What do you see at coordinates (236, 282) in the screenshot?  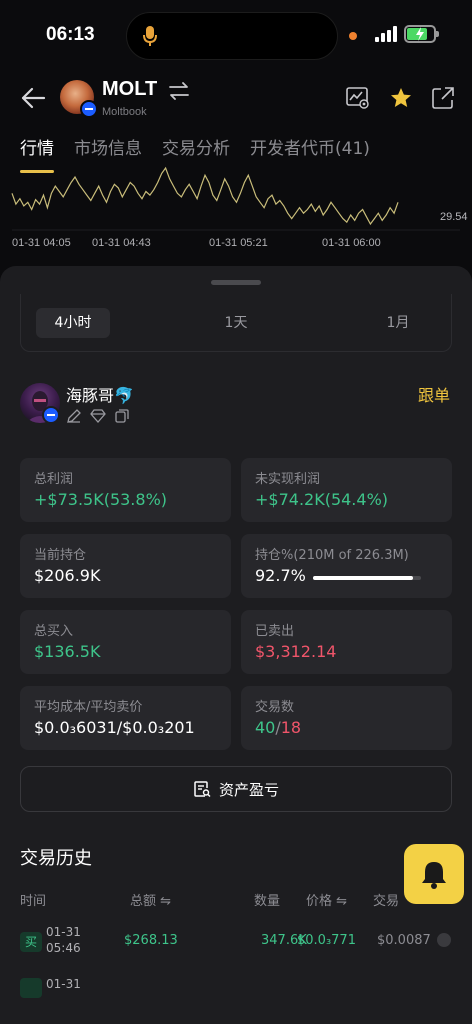 I see `sheet-drag-handle` at bounding box center [236, 282].